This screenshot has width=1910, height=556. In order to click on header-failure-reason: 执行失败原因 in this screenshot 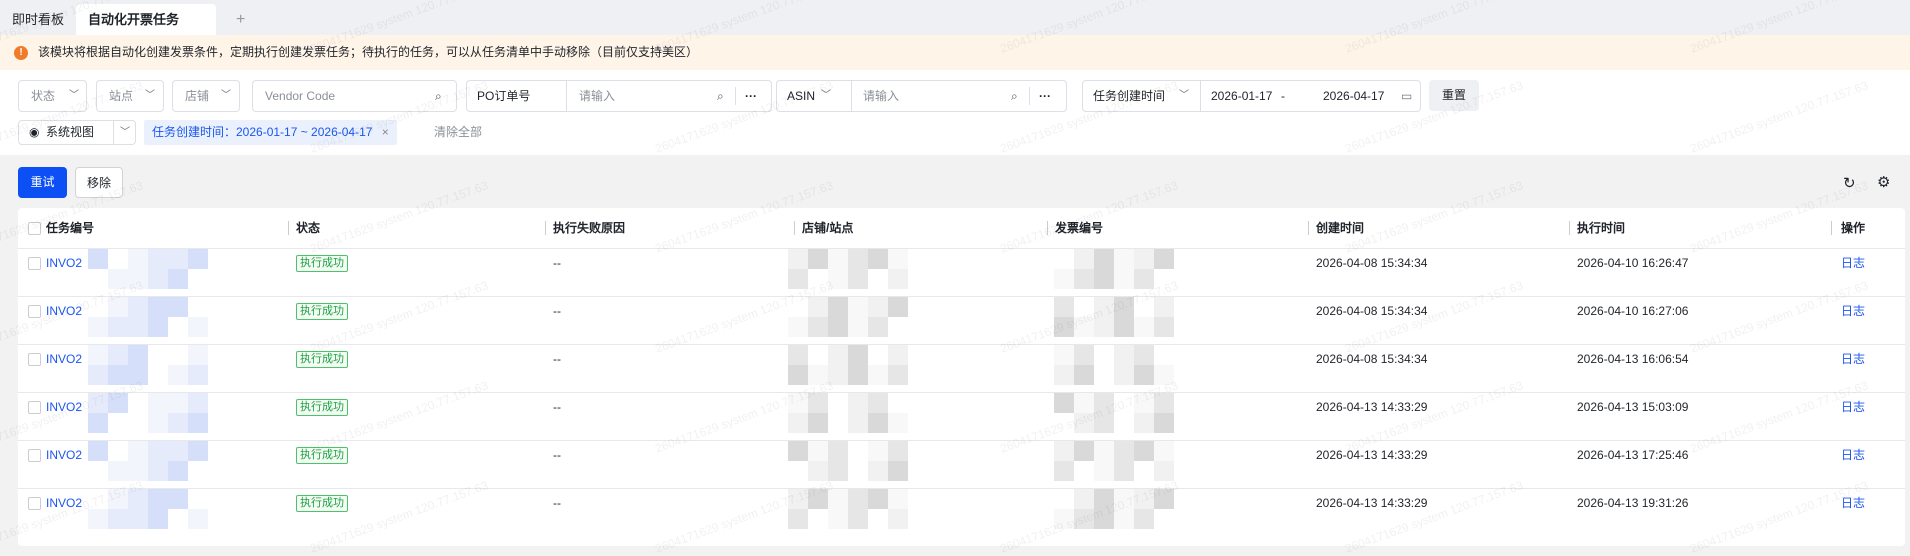, I will do `click(589, 228)`.